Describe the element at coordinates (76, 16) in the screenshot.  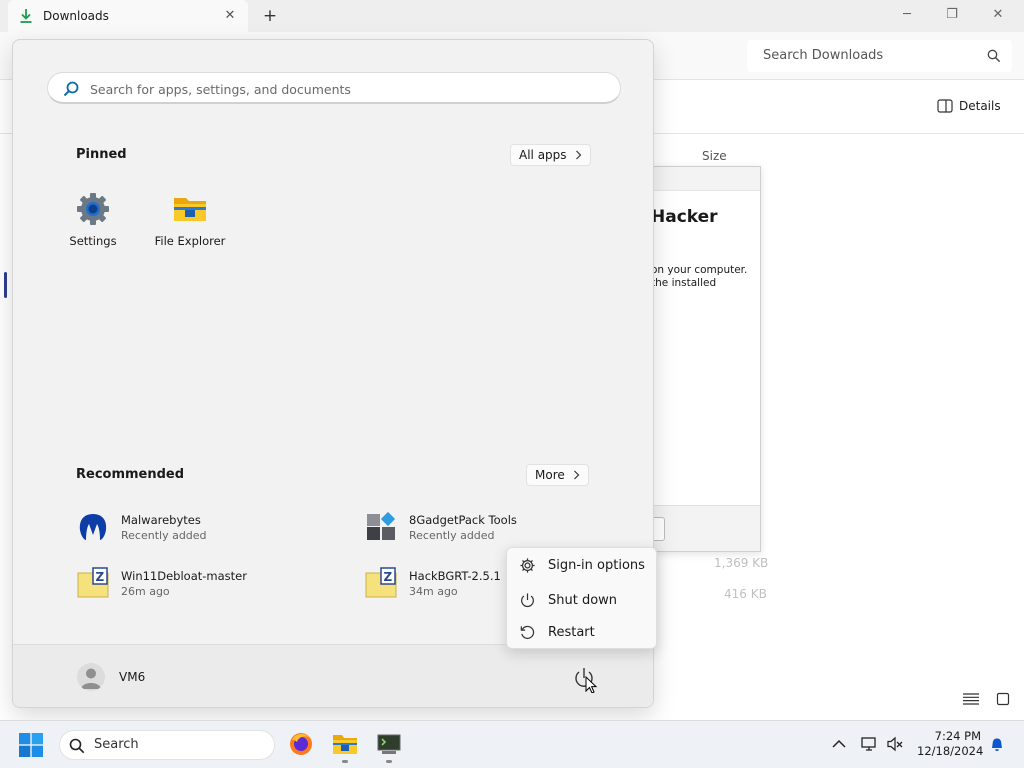
I see `tab-title: Downloads` at that location.